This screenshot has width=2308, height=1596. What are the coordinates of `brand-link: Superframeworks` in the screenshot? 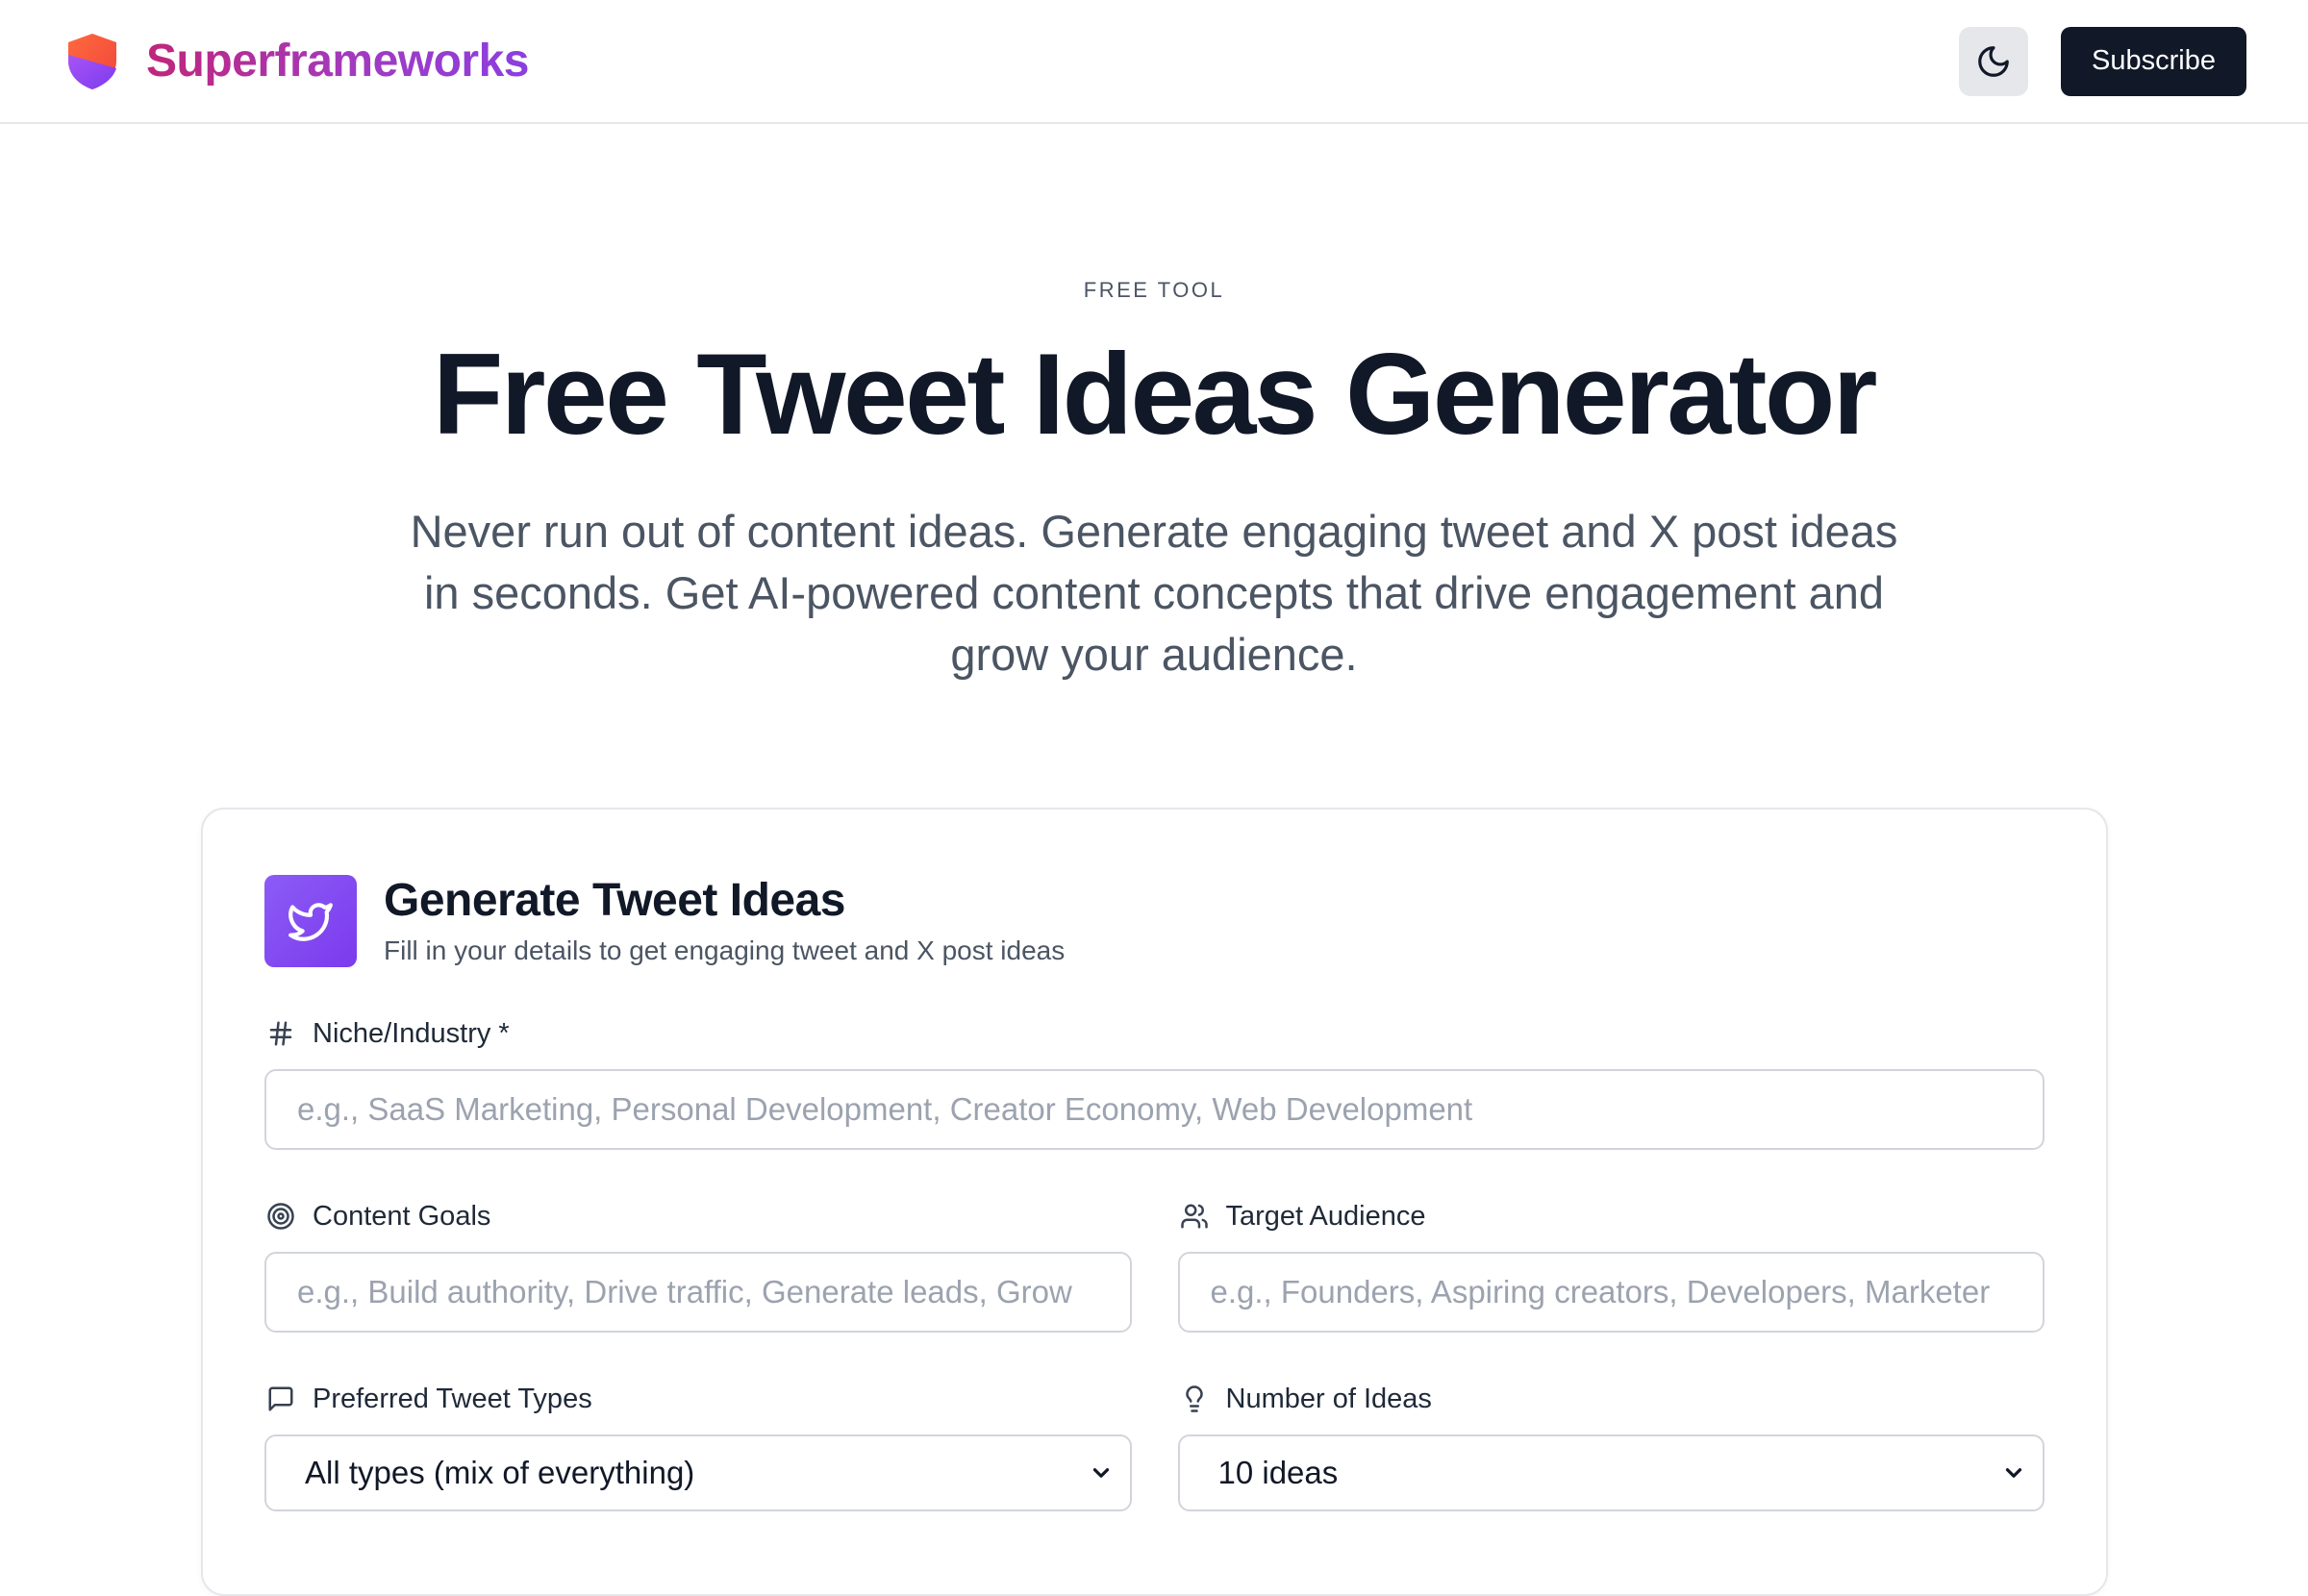 It's located at (297, 62).